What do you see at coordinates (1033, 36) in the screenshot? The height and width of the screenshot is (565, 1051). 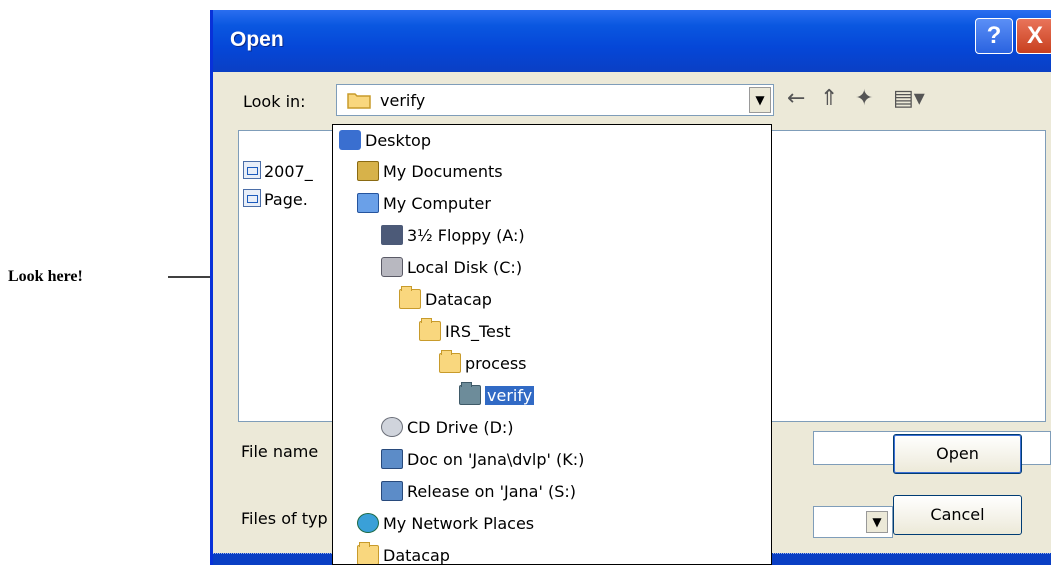 I see `close-button: X` at bounding box center [1033, 36].